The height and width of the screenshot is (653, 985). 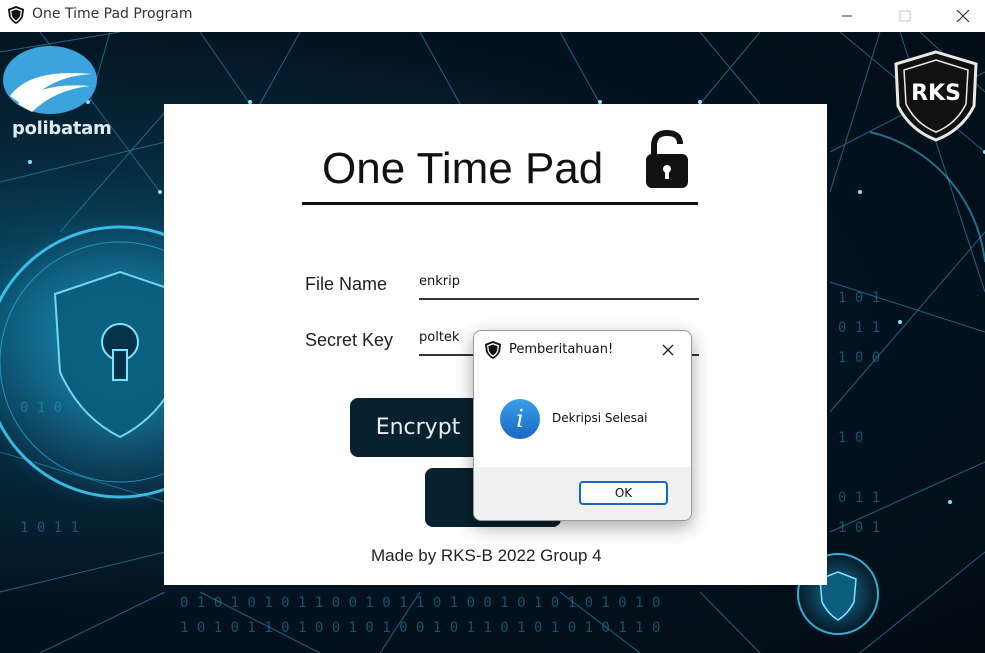 What do you see at coordinates (62, 128) in the screenshot?
I see `polibatam-logo-text: polibatam` at bounding box center [62, 128].